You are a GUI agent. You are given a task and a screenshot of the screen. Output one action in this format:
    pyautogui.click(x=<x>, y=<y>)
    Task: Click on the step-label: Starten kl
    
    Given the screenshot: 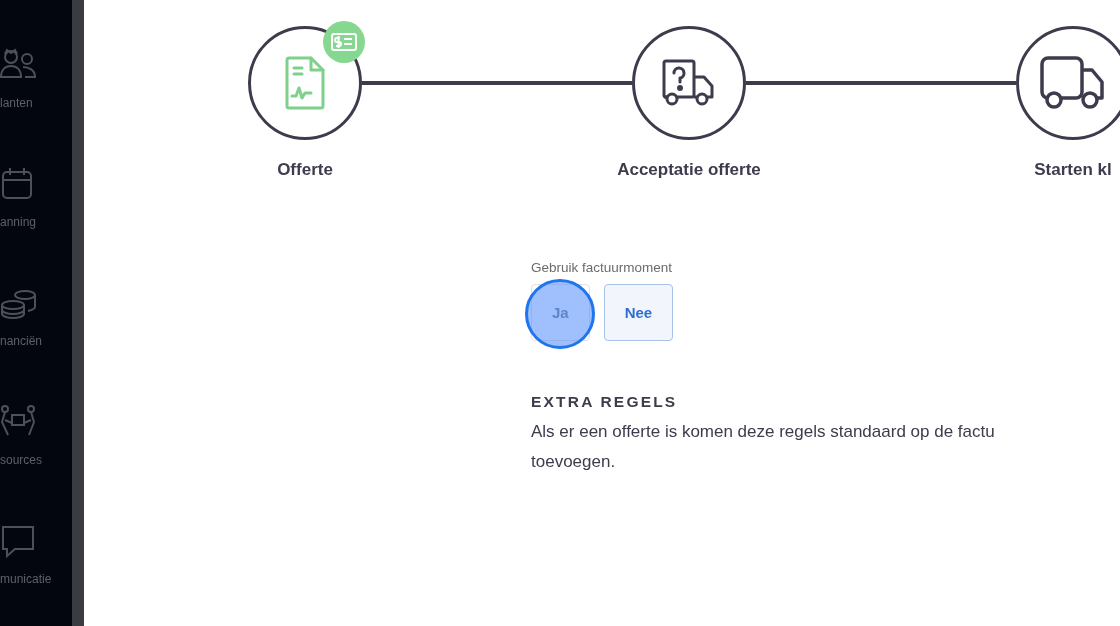 What is the action you would take?
    pyautogui.click(x=1073, y=170)
    